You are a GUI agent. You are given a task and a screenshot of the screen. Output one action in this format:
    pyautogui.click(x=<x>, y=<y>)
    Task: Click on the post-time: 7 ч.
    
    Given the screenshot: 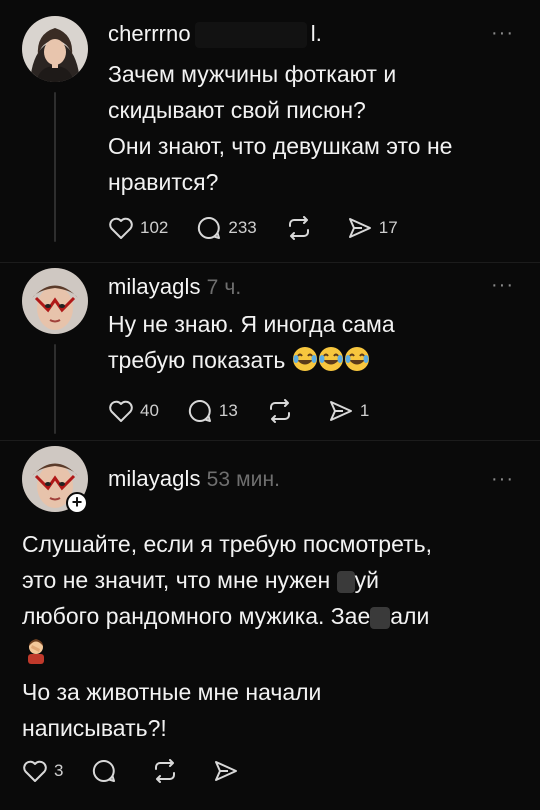 What is the action you would take?
    pyautogui.click(x=224, y=287)
    